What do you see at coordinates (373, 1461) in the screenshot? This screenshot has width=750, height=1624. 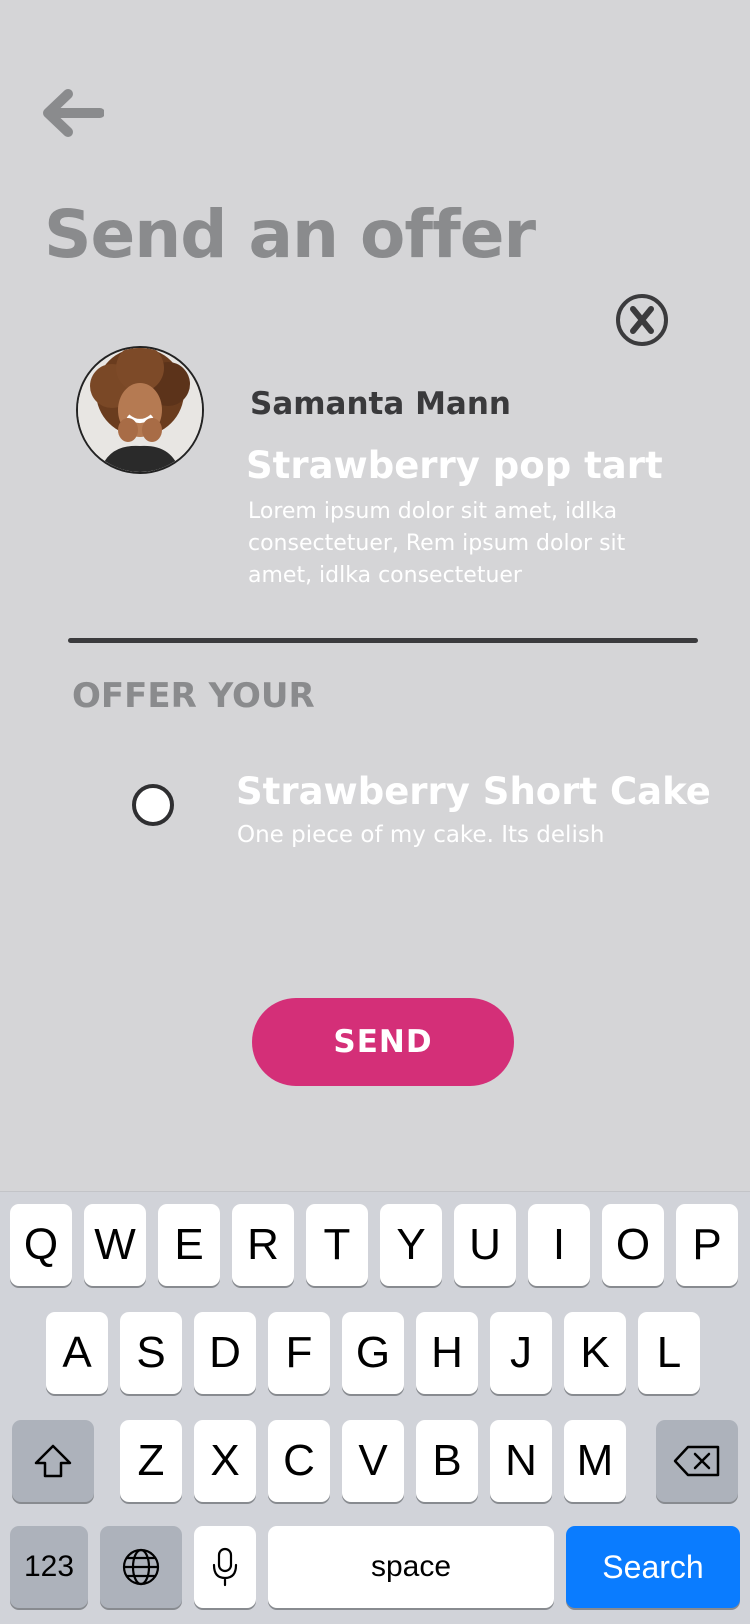 I see `key-v: V` at bounding box center [373, 1461].